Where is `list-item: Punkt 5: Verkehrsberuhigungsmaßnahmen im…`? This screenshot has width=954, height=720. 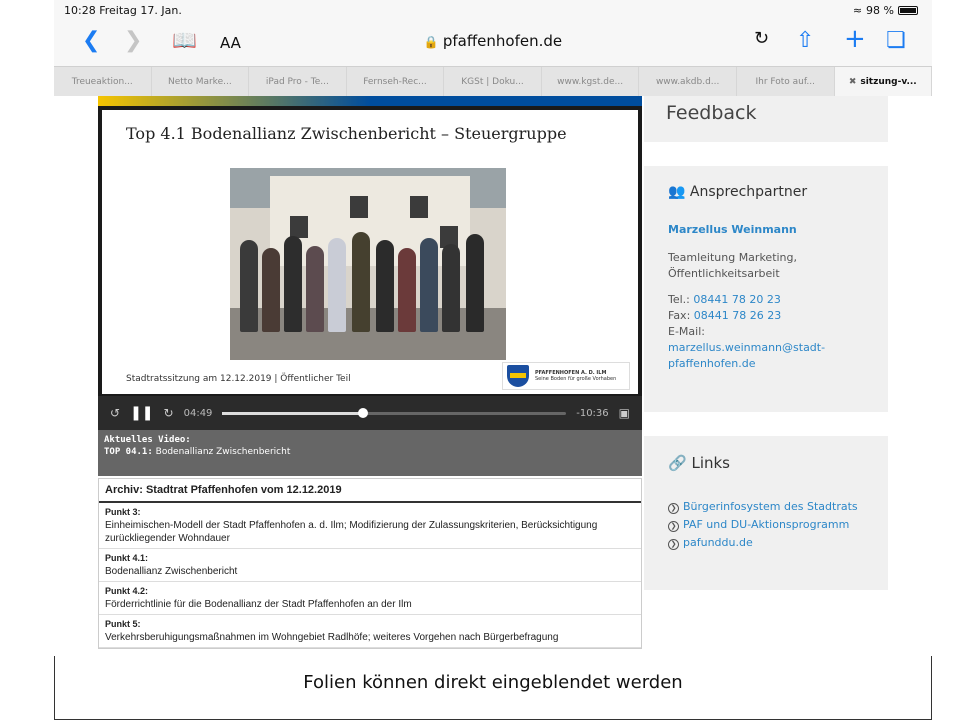 list-item: Punkt 5: Verkehrsberuhigungsmaßnahmen im… is located at coordinates (370, 631).